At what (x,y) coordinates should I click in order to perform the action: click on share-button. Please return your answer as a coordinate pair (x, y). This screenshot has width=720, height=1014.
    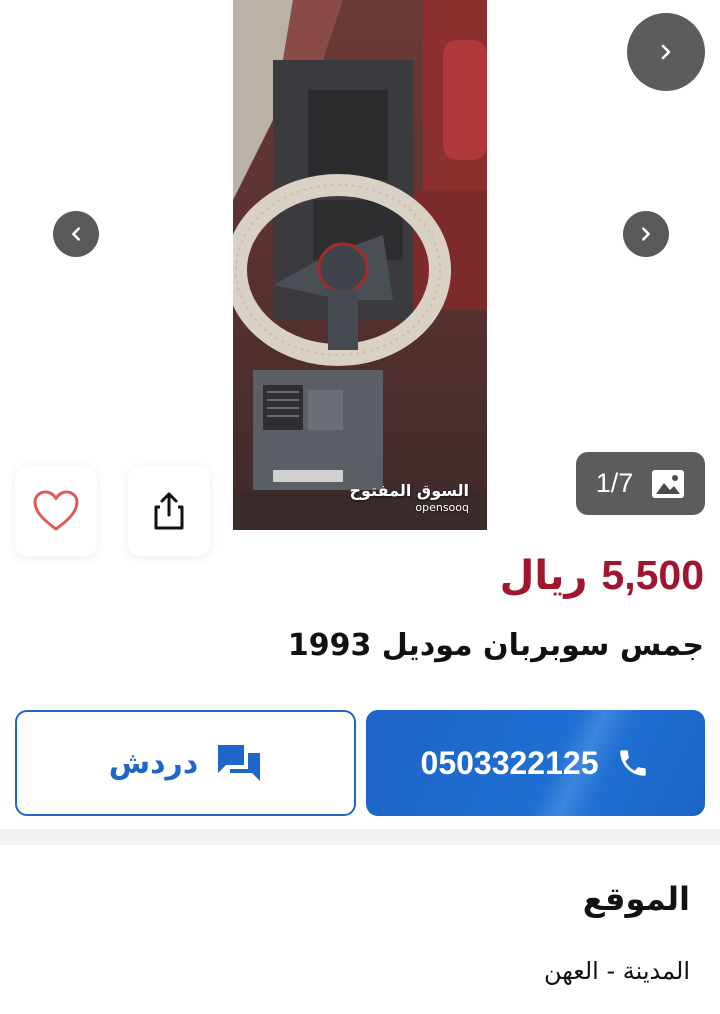
    Looking at the image, I should click on (169, 511).